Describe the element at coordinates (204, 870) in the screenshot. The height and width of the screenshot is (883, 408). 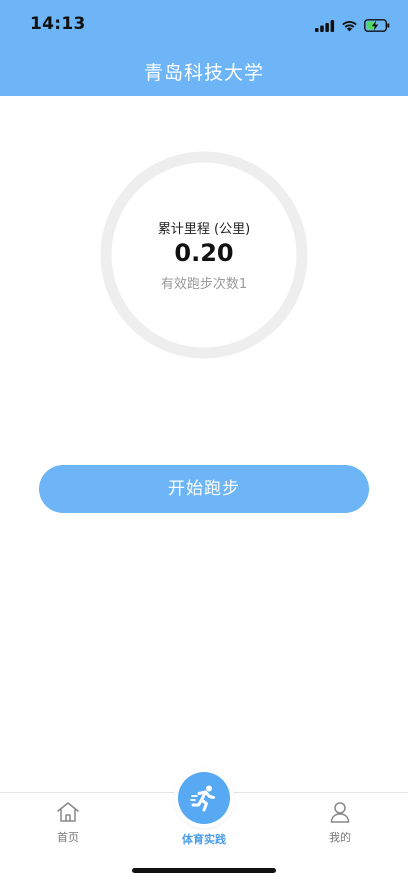
I see `home-indicator` at that location.